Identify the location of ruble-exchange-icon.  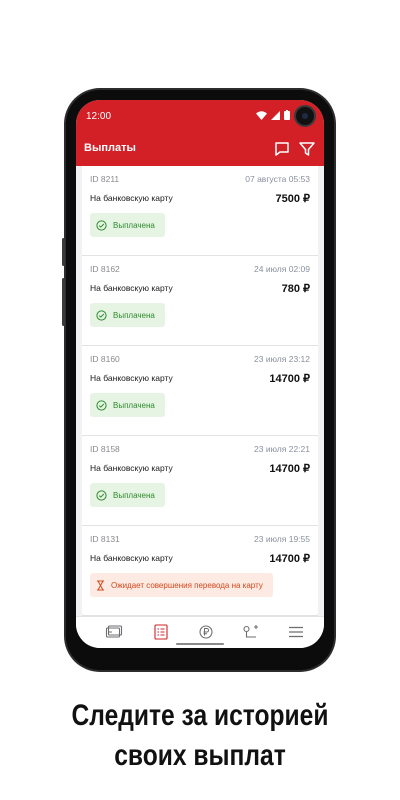
(206, 632).